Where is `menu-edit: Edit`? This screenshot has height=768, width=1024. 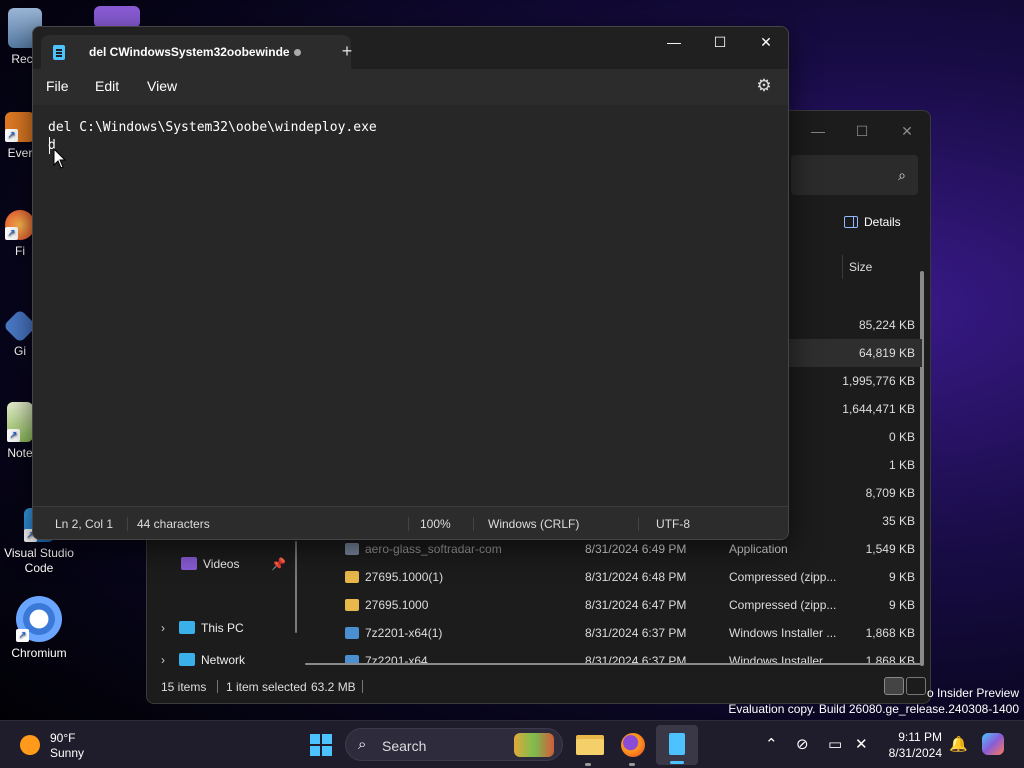 menu-edit: Edit is located at coordinates (107, 86).